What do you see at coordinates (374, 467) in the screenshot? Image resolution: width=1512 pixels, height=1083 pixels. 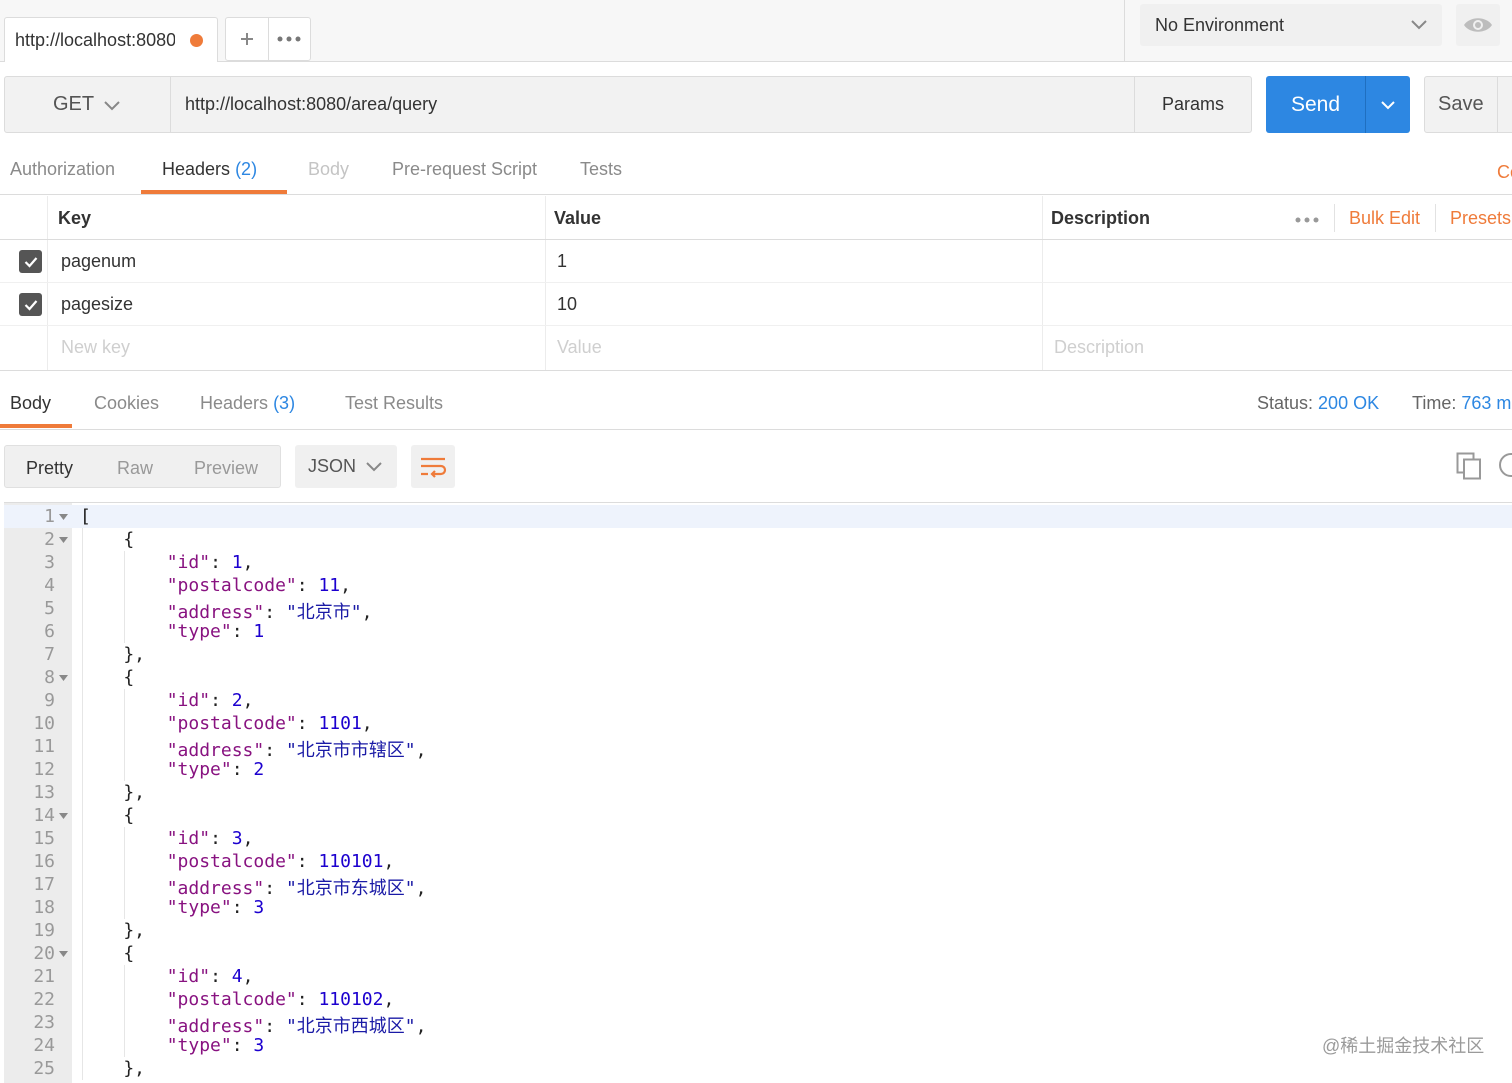 I see `chevron-down-icon` at bounding box center [374, 467].